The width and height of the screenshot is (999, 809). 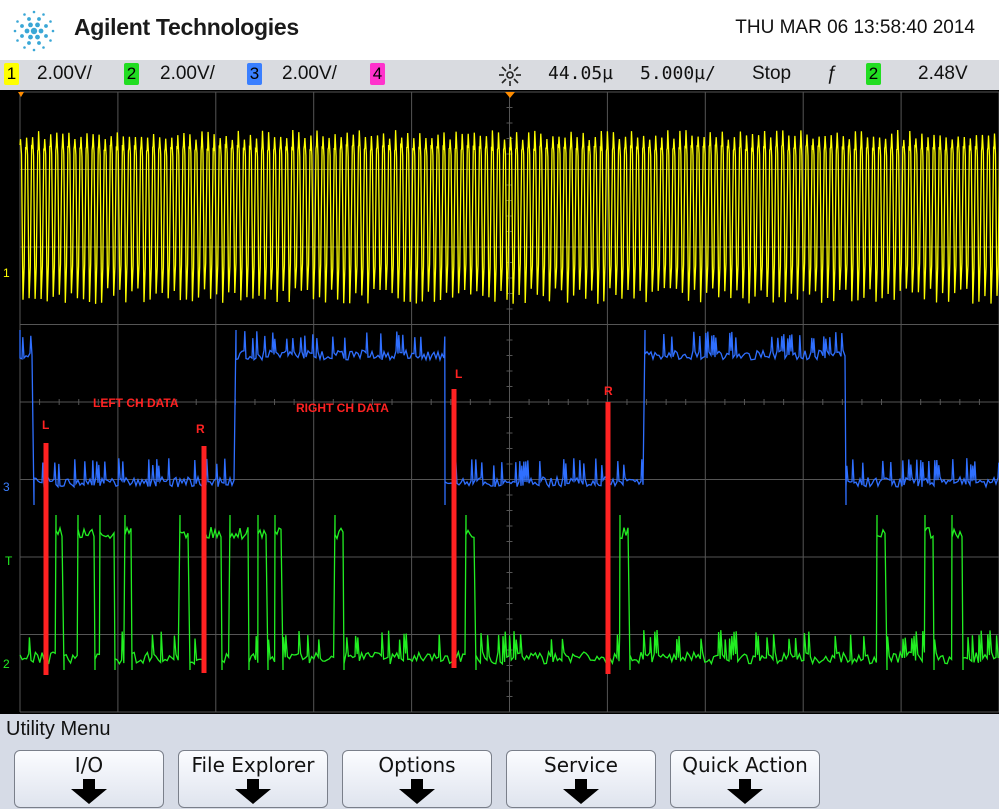 I want to click on softkey-file-explorer-label: File Explorer, so click(x=253, y=765).